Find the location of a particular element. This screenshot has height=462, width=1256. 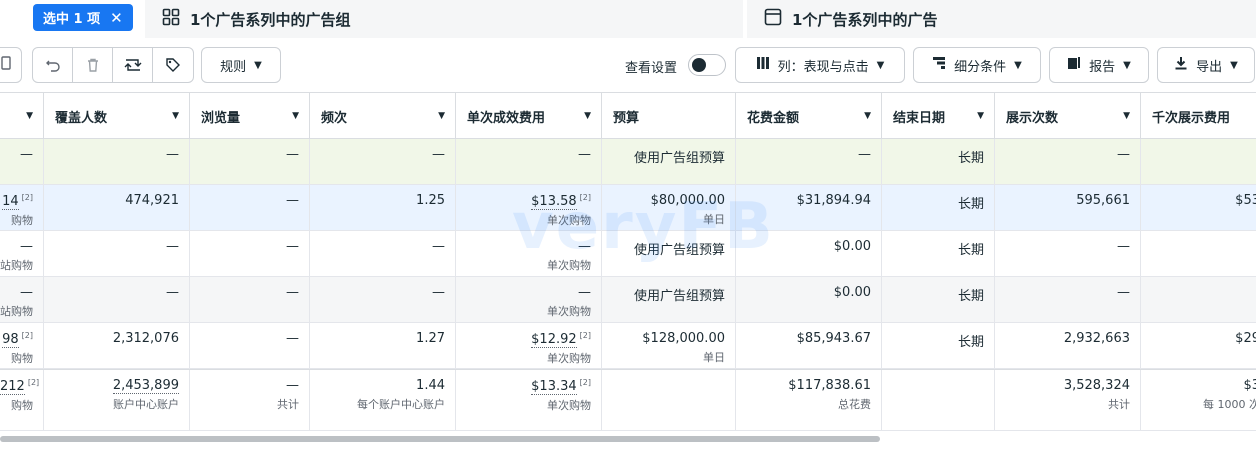

duplicate-button is located at coordinates (11, 65).